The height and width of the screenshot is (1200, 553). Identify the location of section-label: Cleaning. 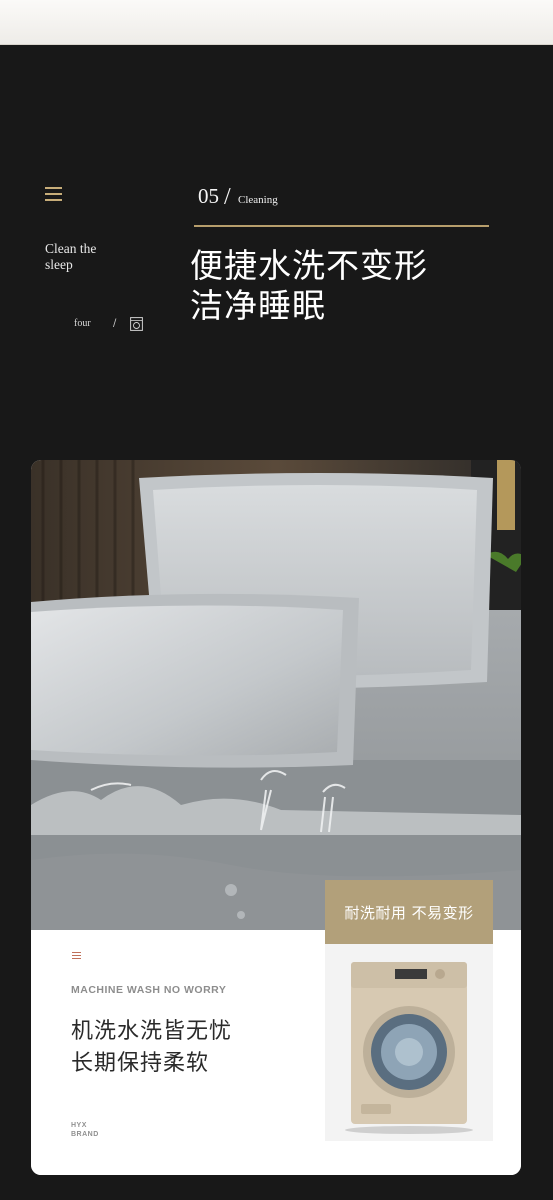
(258, 200).